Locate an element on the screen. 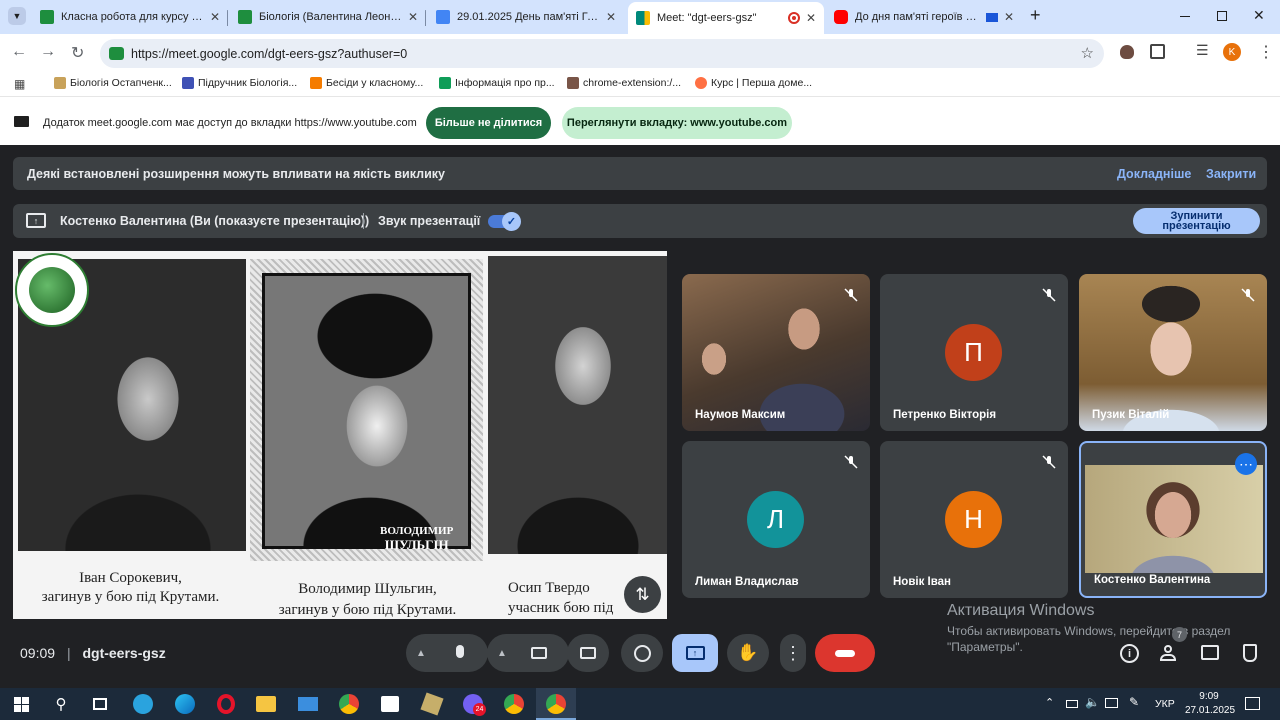 The image size is (1280, 720). opera-icon is located at coordinates (226, 704).